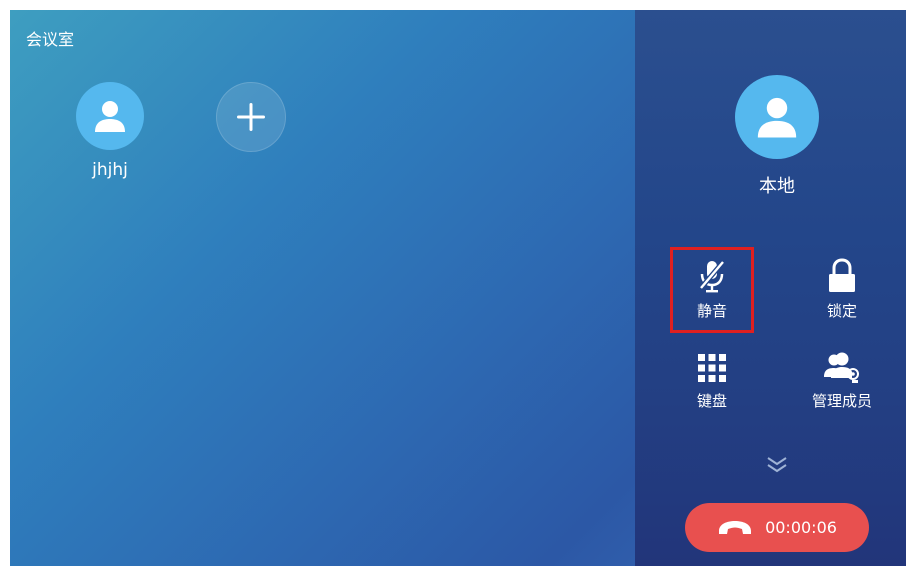 The image size is (909, 574). Describe the element at coordinates (712, 276) in the screenshot. I see `mic-muted-icon` at that location.